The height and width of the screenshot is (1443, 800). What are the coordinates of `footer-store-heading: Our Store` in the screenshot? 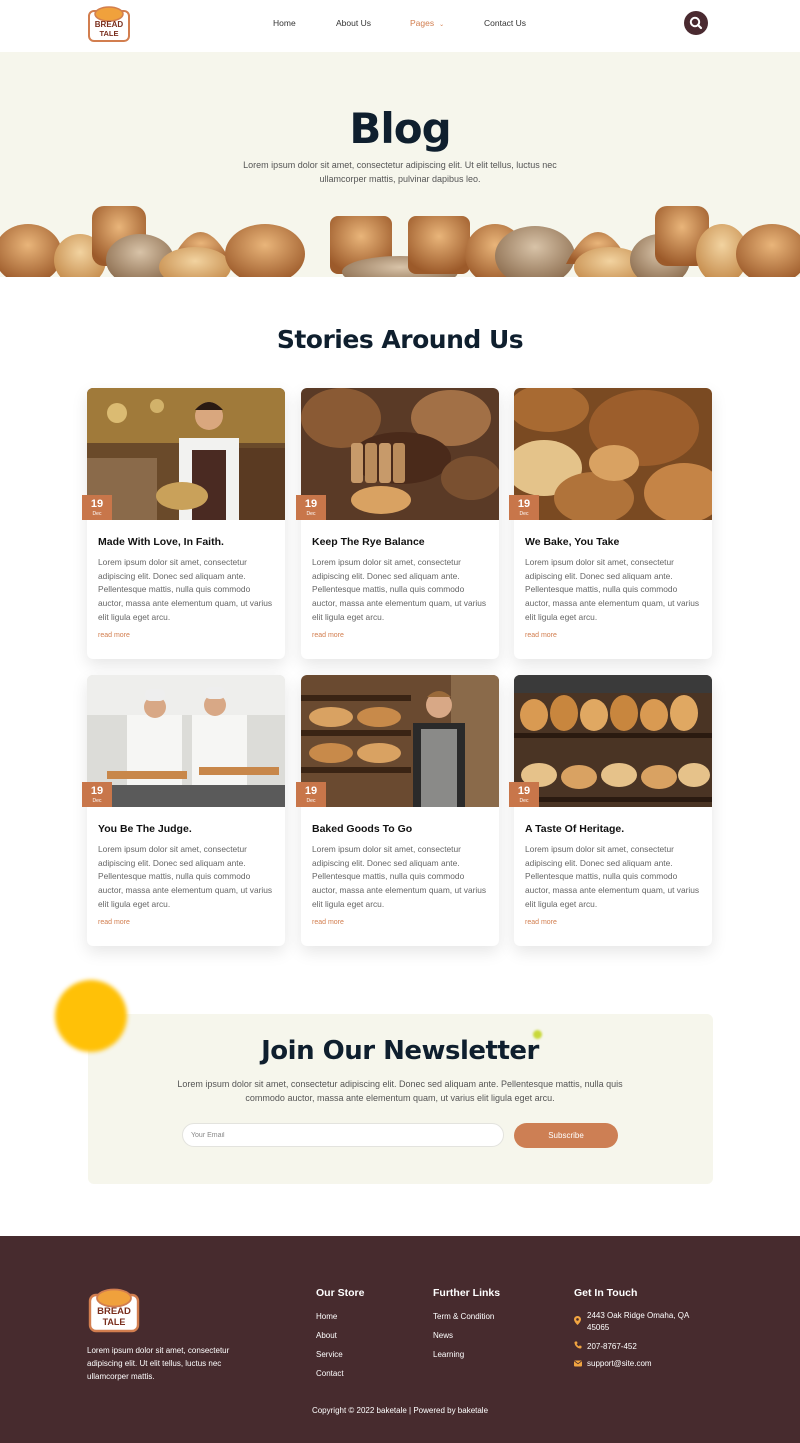 It's located at (340, 1293).